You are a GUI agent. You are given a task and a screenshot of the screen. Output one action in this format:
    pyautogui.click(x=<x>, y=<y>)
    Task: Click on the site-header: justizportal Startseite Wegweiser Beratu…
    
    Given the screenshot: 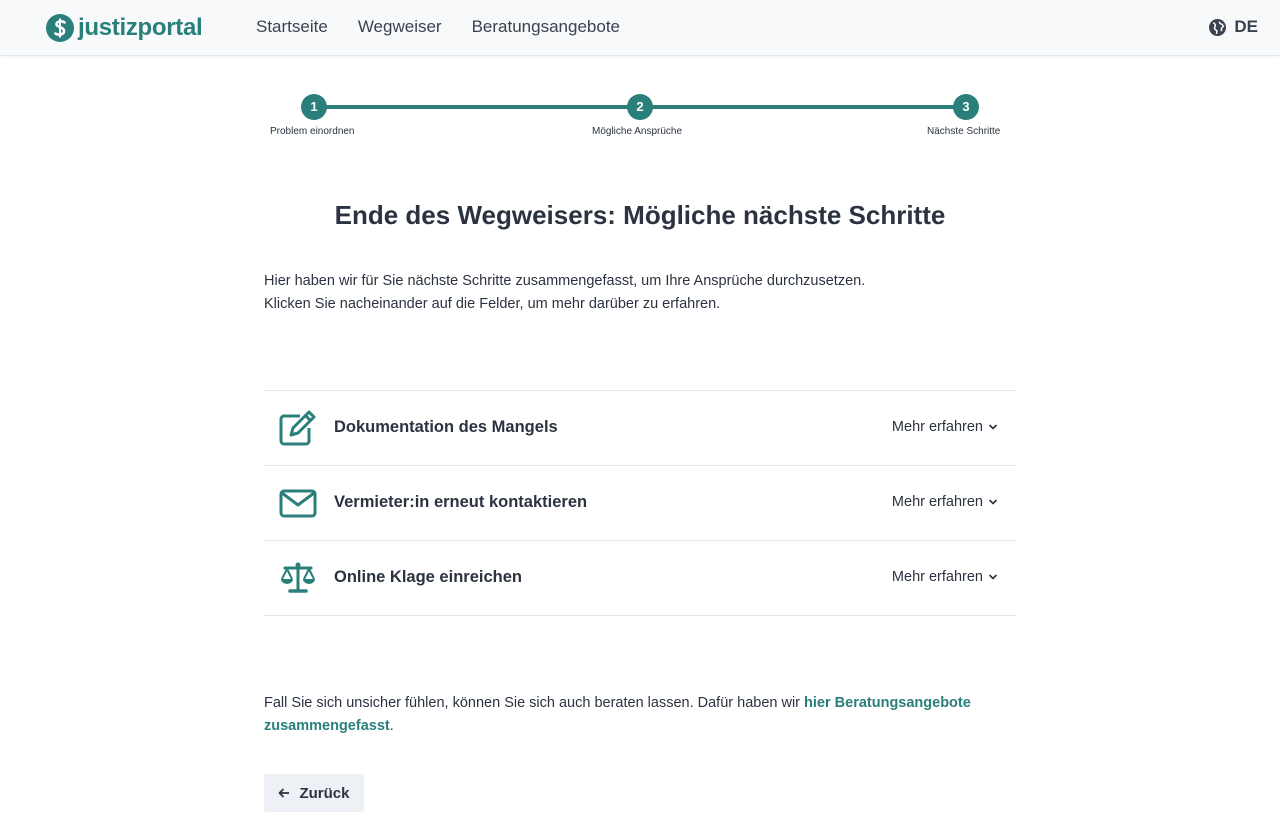 What is the action you would take?
    pyautogui.click(x=640, y=28)
    